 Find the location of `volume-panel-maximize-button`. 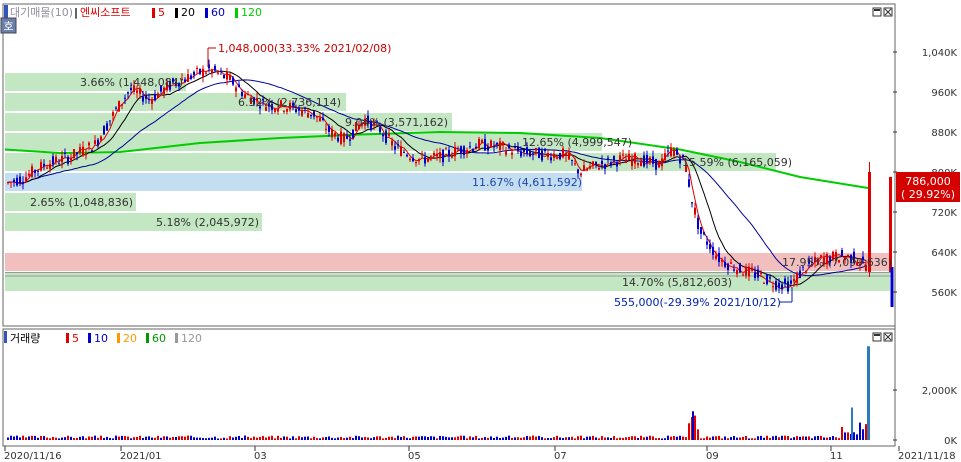

volume-panel-maximize-button is located at coordinates (877, 337).